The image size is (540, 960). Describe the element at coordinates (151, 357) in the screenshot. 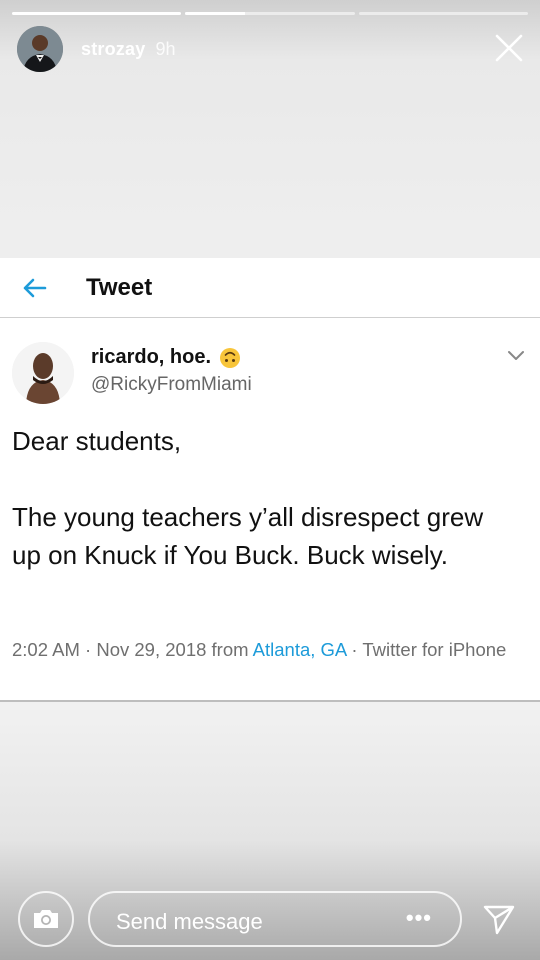

I see `display-name-text: ricardo, hoe.` at that location.